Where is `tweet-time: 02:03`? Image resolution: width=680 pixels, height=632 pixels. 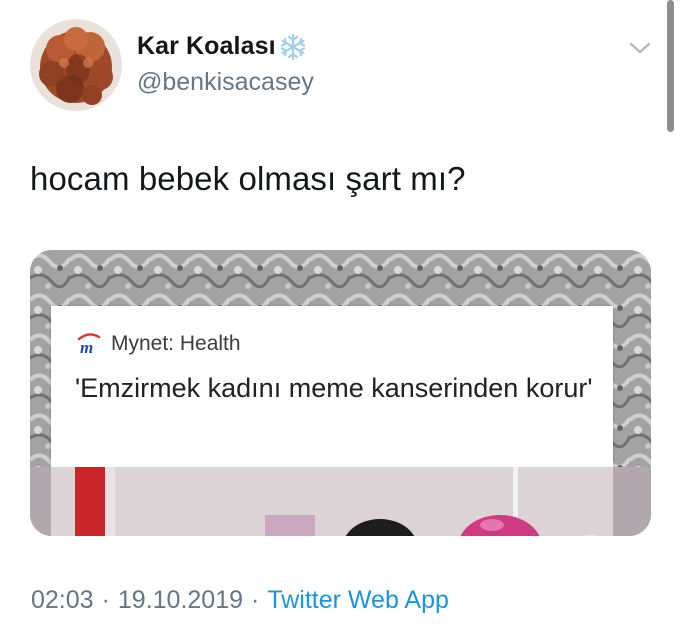
tweet-time: 02:03 is located at coordinates (62, 600).